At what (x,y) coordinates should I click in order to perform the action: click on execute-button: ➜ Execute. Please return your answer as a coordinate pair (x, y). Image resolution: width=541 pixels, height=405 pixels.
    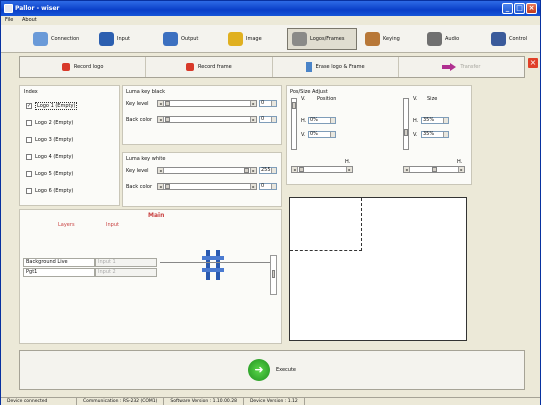
    Looking at the image, I should click on (272, 370).